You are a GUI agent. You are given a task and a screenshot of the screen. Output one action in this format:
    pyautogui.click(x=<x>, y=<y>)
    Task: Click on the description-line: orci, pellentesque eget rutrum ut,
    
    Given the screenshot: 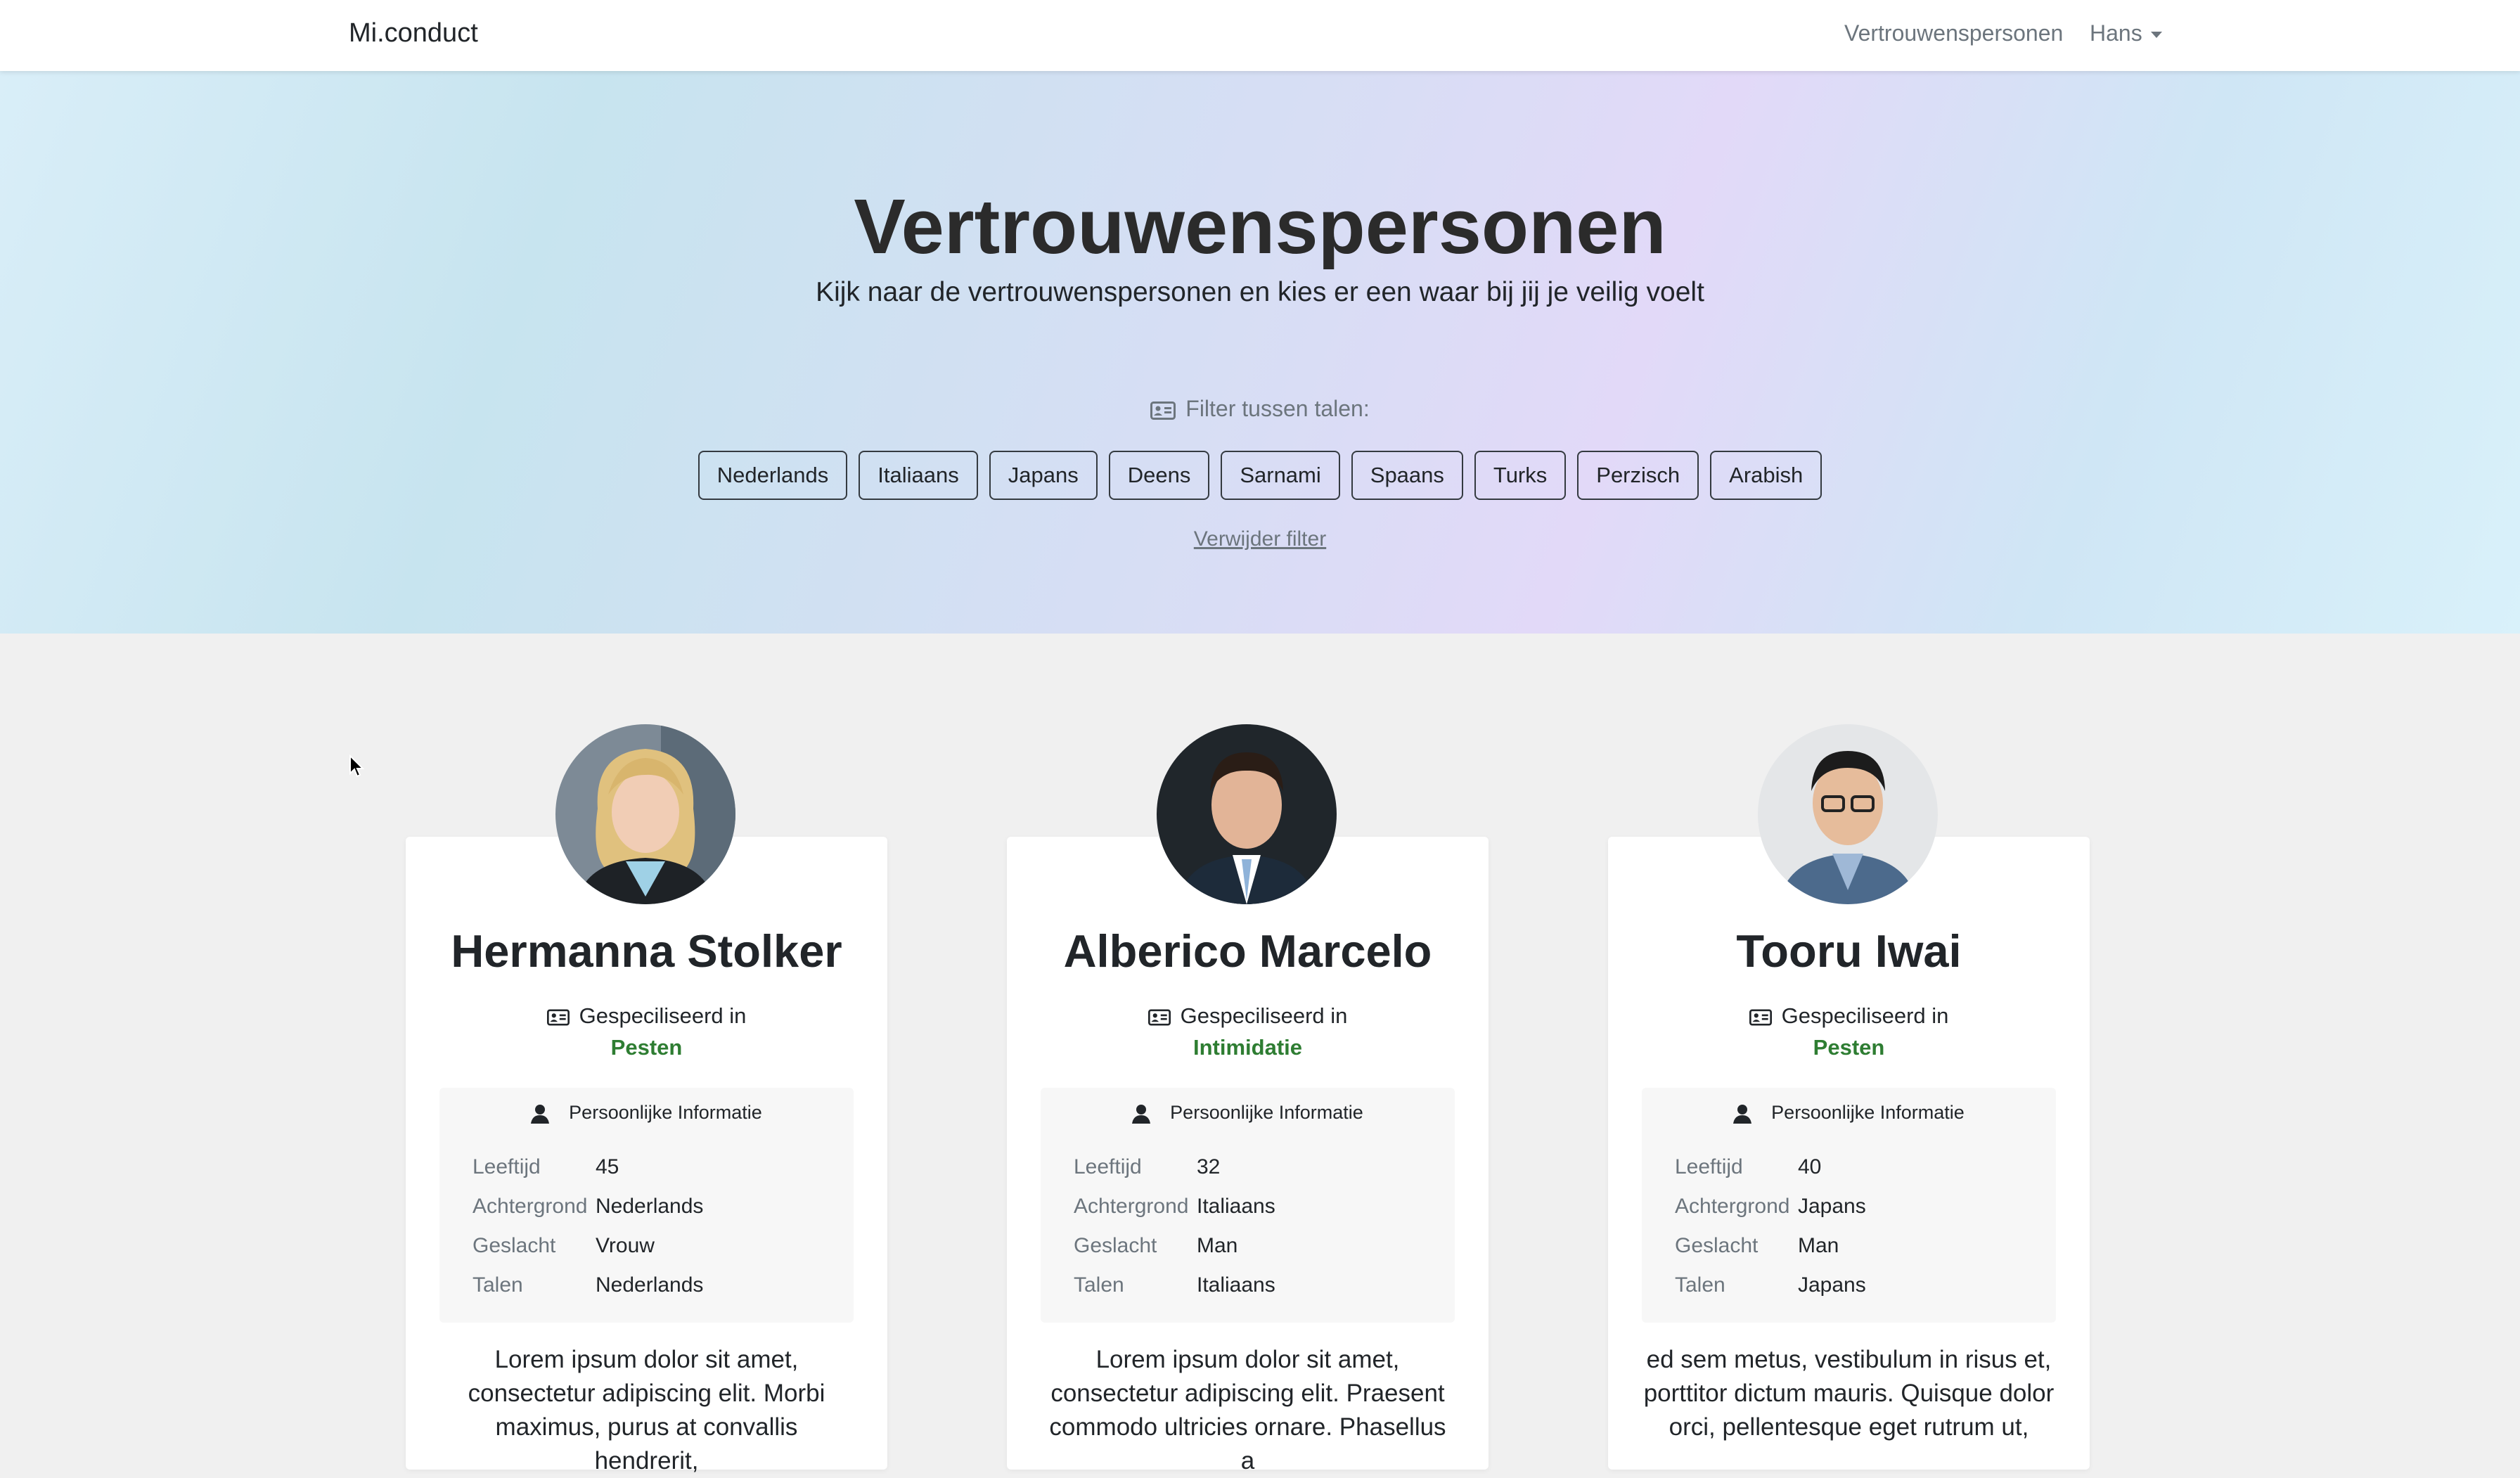 What is the action you would take?
    pyautogui.click(x=1849, y=1427)
    